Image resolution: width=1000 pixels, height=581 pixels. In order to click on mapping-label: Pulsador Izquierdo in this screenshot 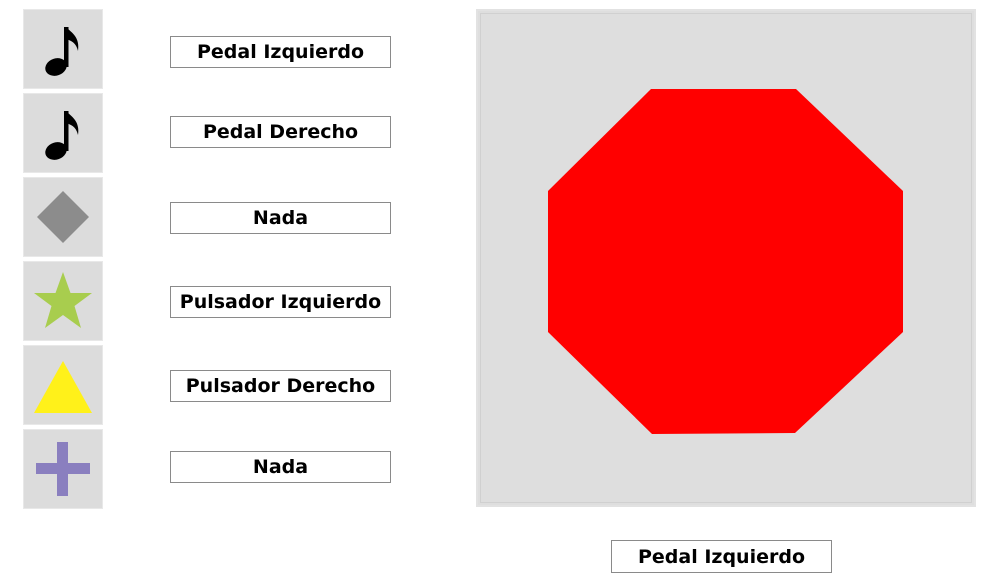, I will do `click(280, 302)`.